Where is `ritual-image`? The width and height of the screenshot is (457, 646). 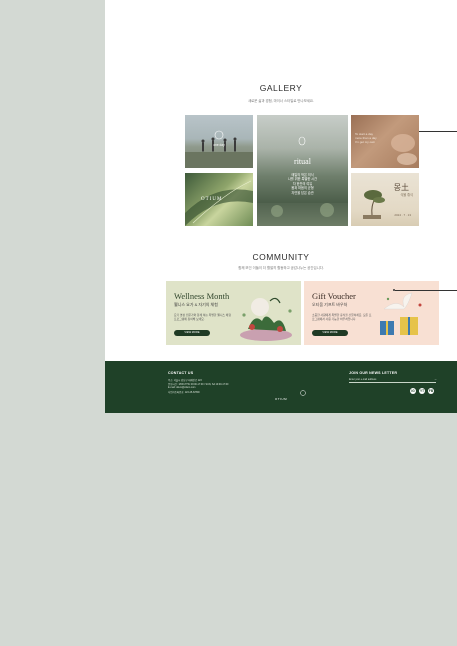
ritual-image is located at coordinates (302, 181).